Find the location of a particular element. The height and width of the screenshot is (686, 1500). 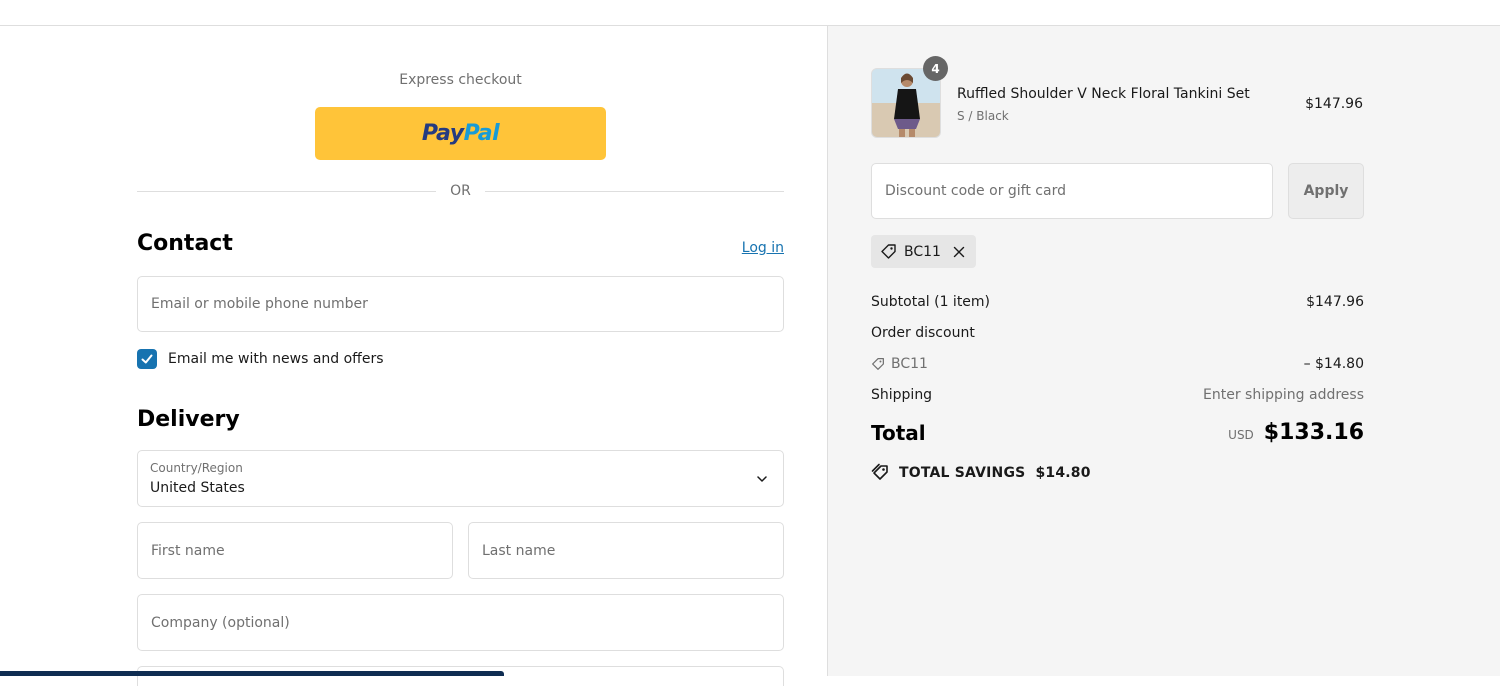

last-name-placeholder: Last name is located at coordinates (519, 550).